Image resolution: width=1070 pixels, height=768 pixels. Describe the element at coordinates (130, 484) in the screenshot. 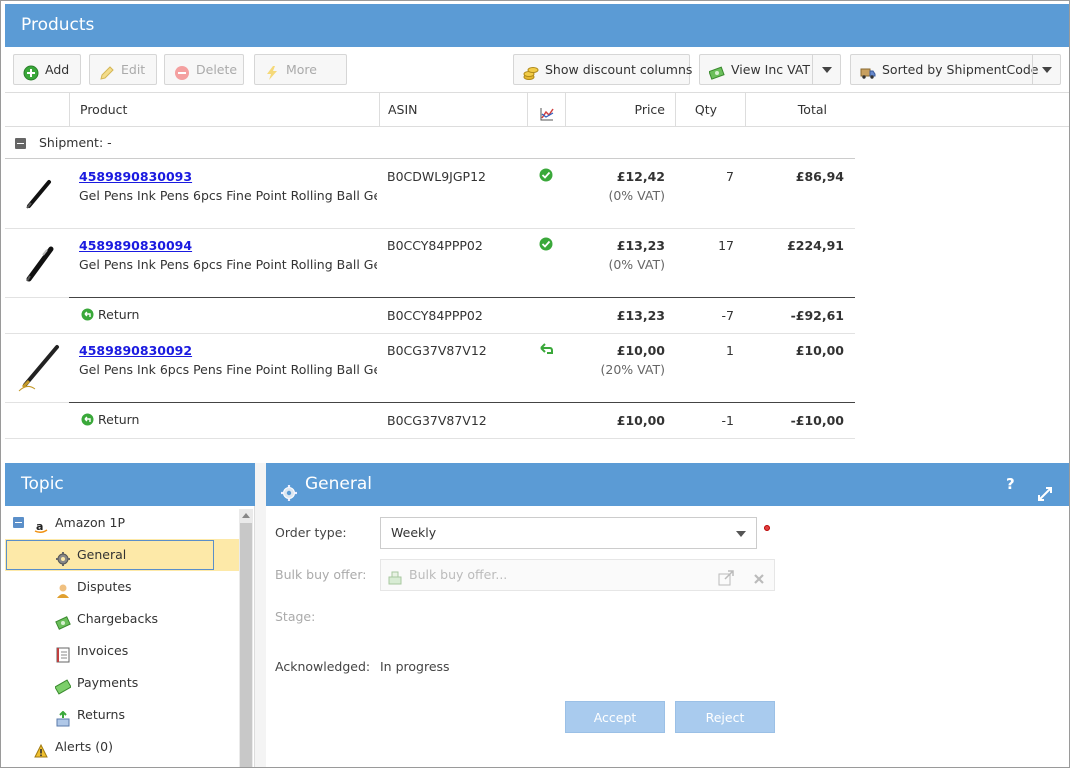

I see `topic-panel-header: Topic` at that location.